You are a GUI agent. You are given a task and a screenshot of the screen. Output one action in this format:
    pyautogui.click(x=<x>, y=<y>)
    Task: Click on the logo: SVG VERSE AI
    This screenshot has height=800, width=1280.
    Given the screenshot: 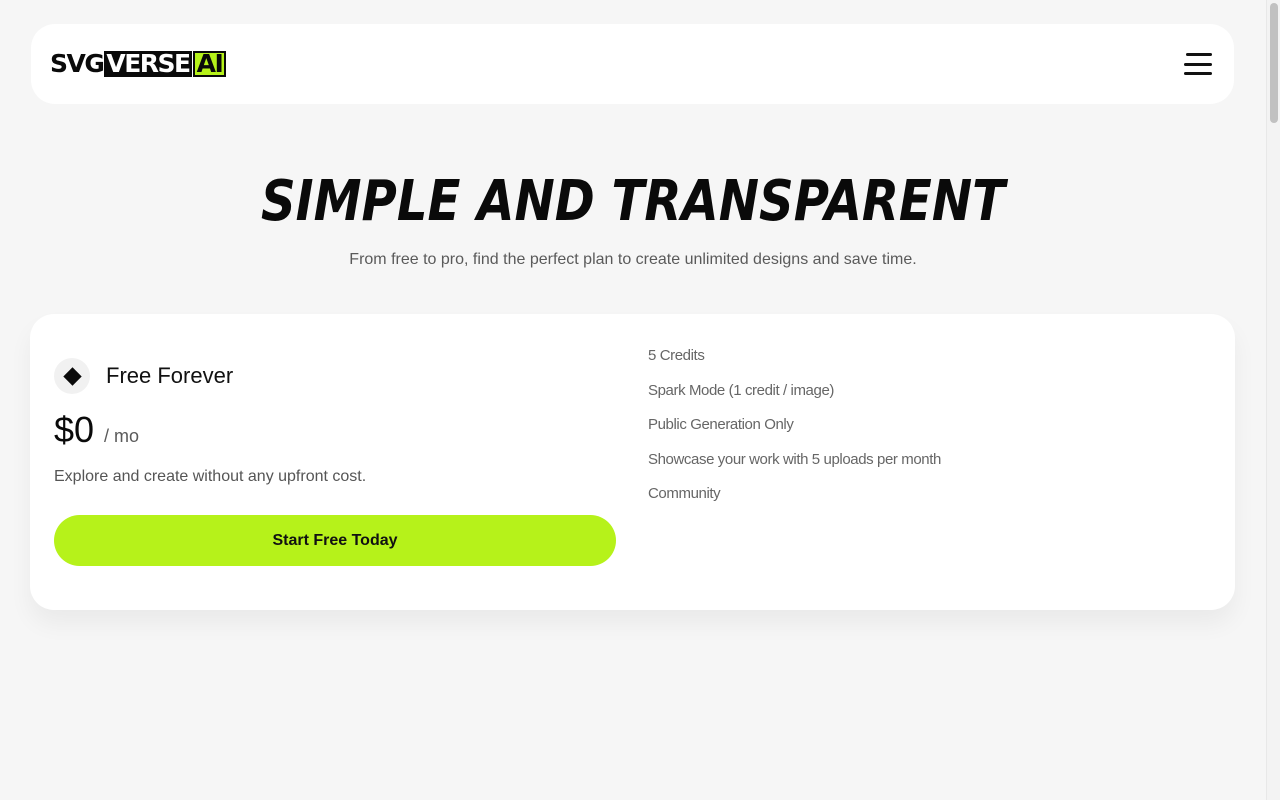 What is the action you would take?
    pyautogui.click(x=138, y=63)
    